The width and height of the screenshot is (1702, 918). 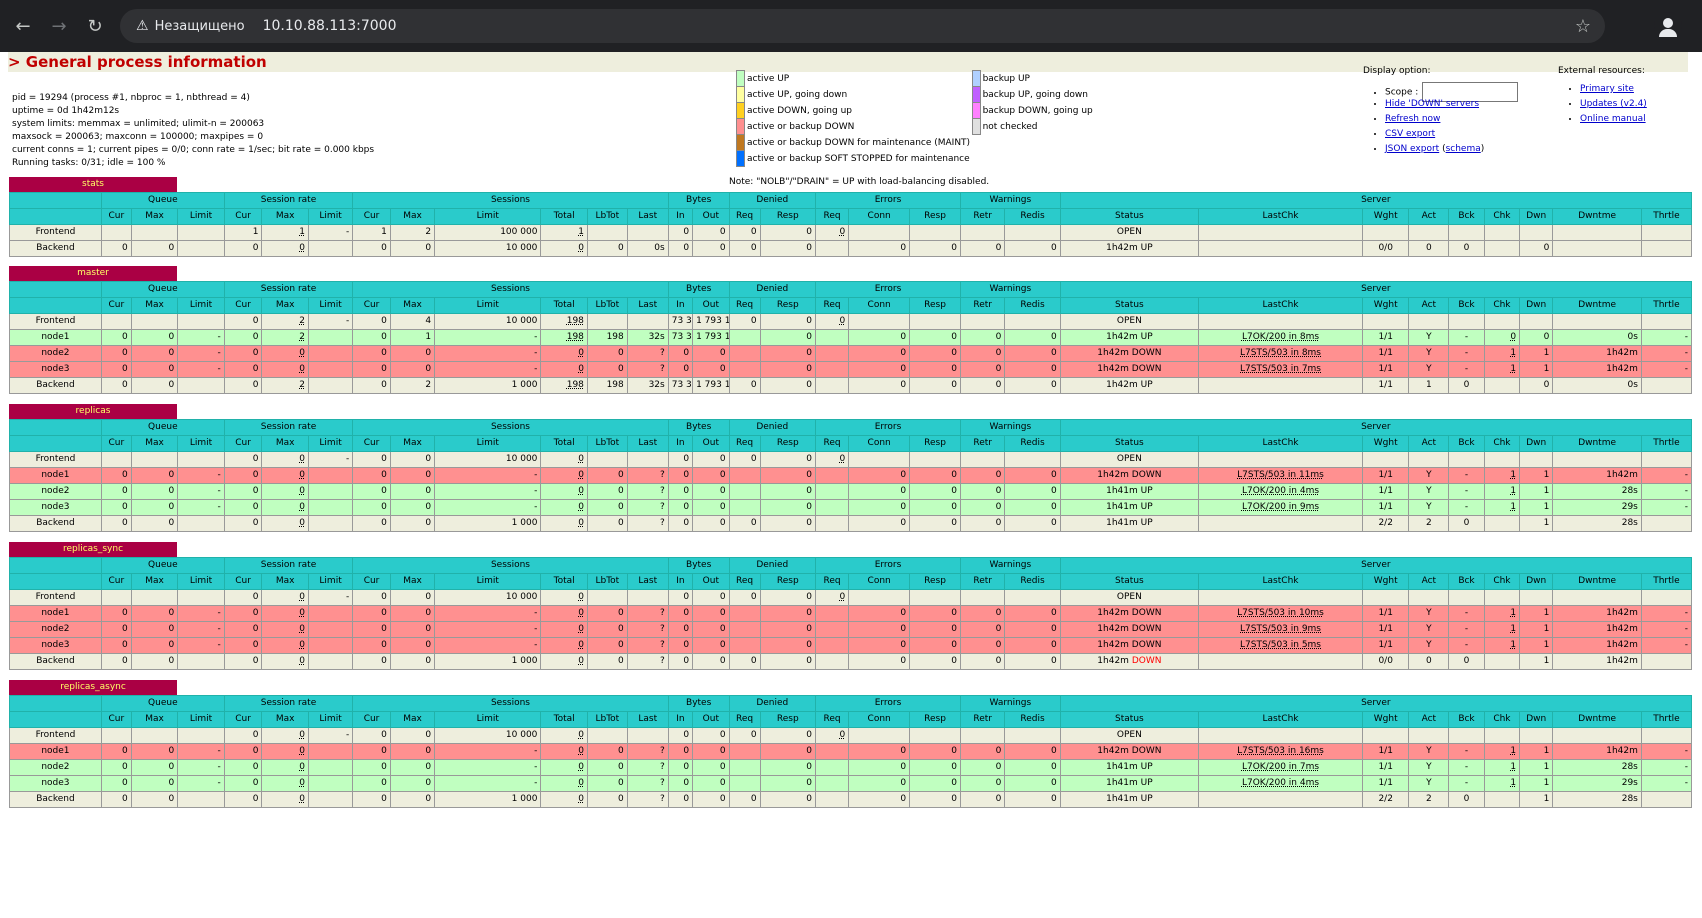 I want to click on proxy-name-replicas_sync: replicas_sync, so click(x=93, y=549).